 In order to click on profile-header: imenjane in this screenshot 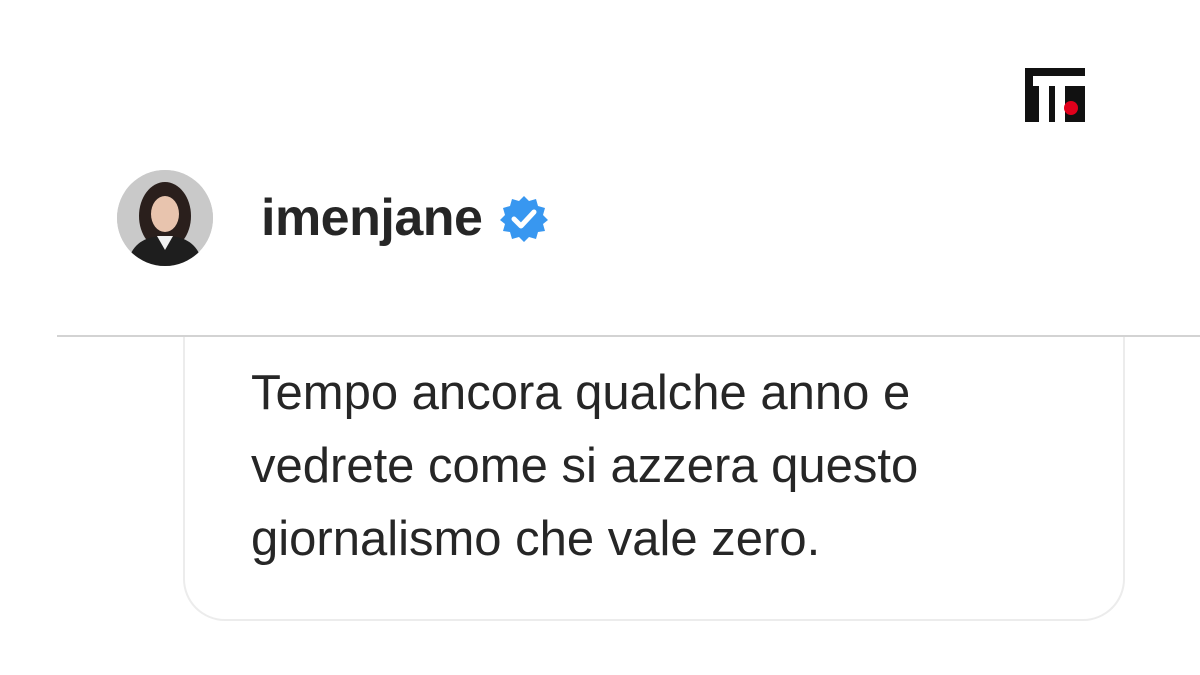, I will do `click(333, 218)`.